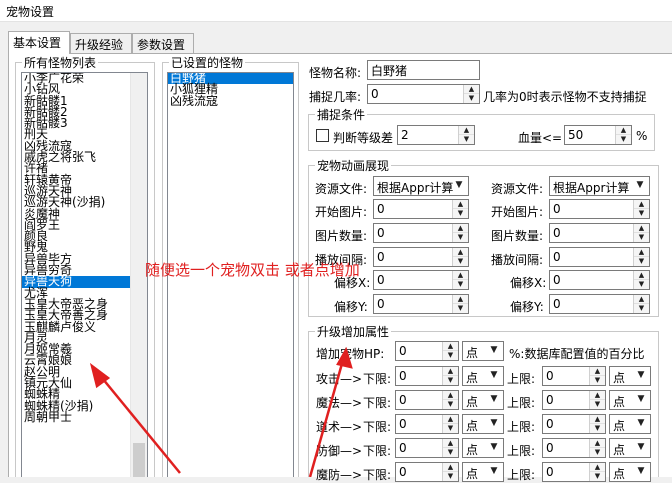  I want to click on left-offset-x-spinner: 0 ▲ ▼, so click(421, 280).